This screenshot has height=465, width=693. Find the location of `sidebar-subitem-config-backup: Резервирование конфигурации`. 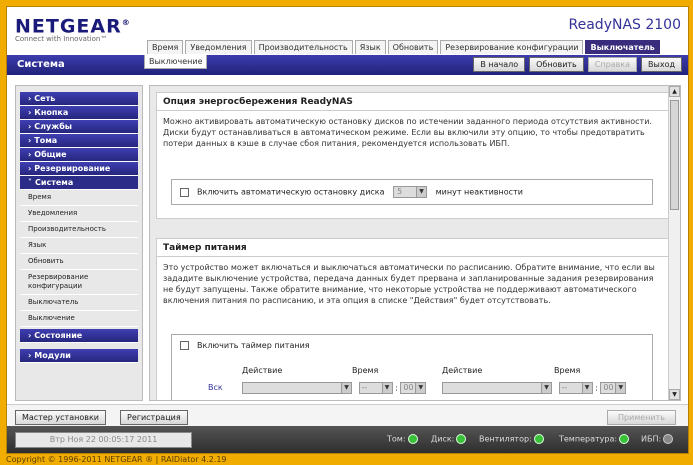

sidebar-subitem-config-backup: Резервирование конфигурации is located at coordinates (79, 282).